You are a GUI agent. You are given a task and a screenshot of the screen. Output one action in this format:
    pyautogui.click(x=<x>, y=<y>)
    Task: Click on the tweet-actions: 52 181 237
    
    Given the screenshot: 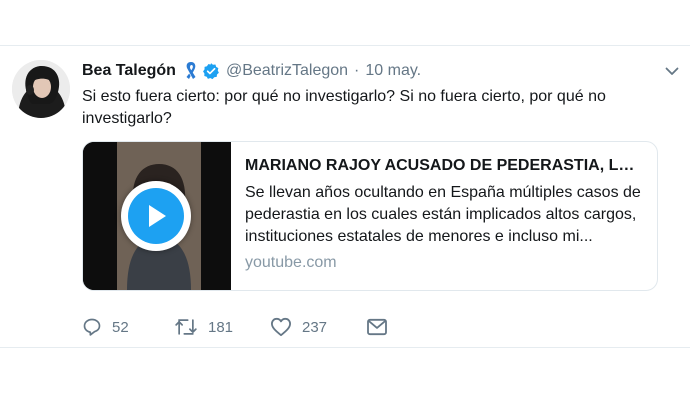 What is the action you would take?
    pyautogui.click(x=235, y=327)
    